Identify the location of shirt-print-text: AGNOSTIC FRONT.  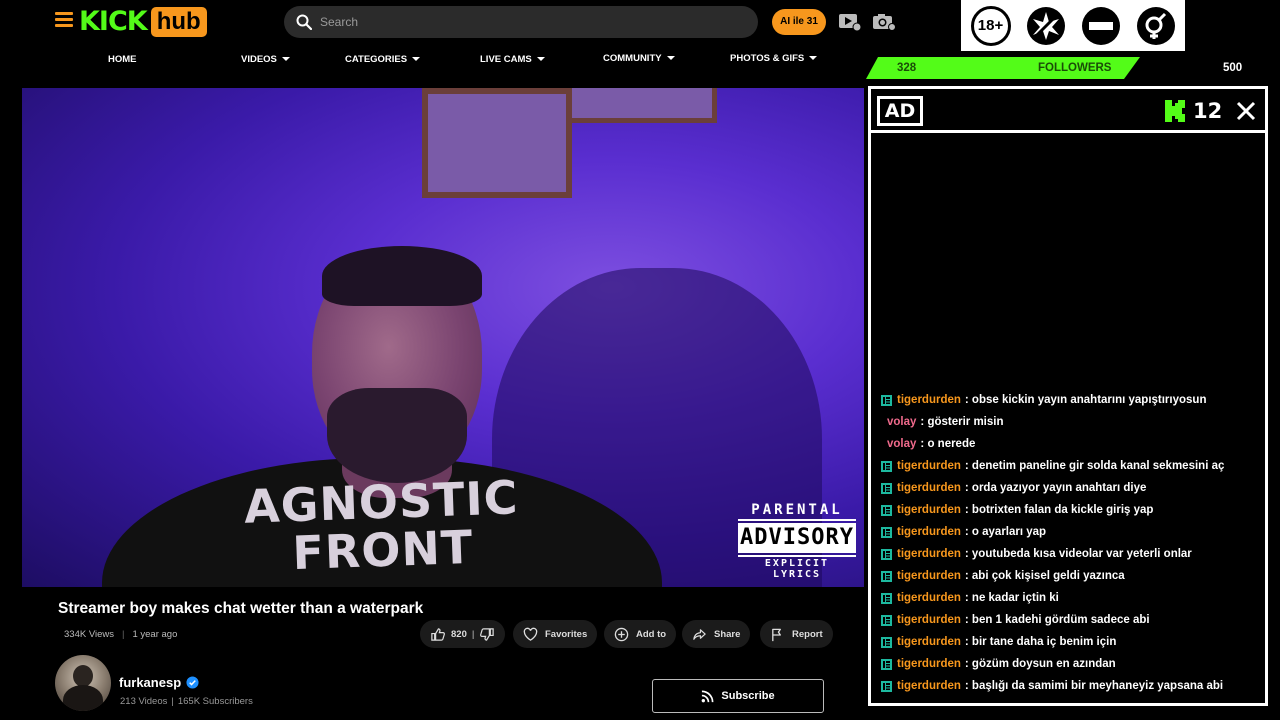
(381, 525).